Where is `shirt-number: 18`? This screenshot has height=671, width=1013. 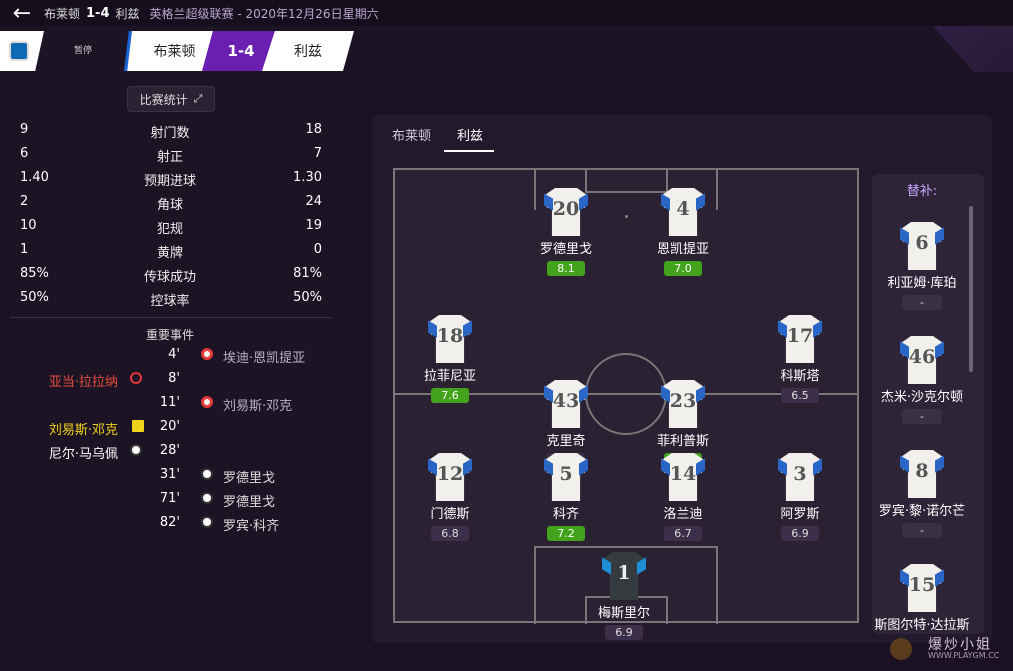 shirt-number: 18 is located at coordinates (450, 336).